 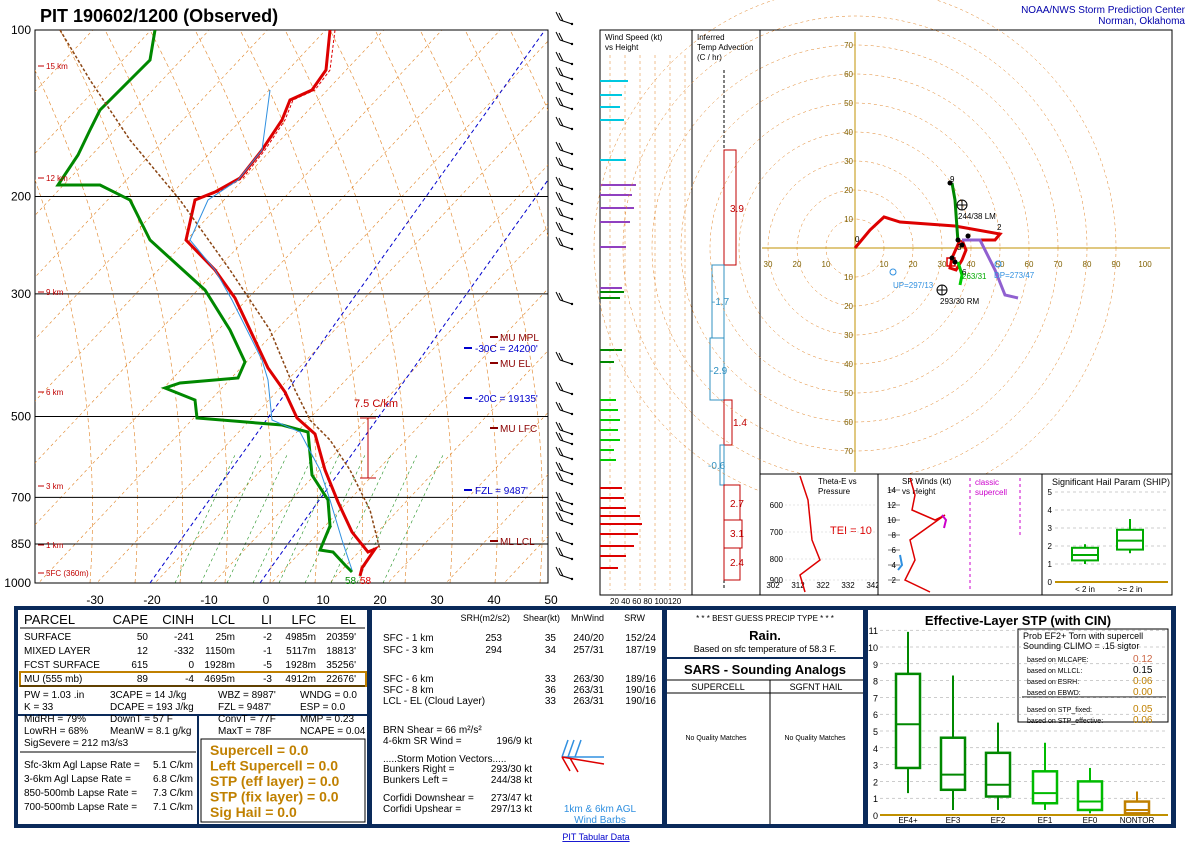 What do you see at coordinates (1087, 264) in the screenshot?
I see `hodo-x-tick: 80` at bounding box center [1087, 264].